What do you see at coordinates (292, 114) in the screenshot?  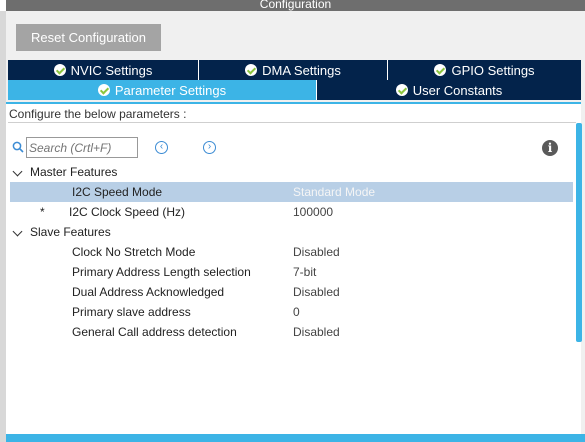 I see `configure-description: Configure the below parameters :` at bounding box center [292, 114].